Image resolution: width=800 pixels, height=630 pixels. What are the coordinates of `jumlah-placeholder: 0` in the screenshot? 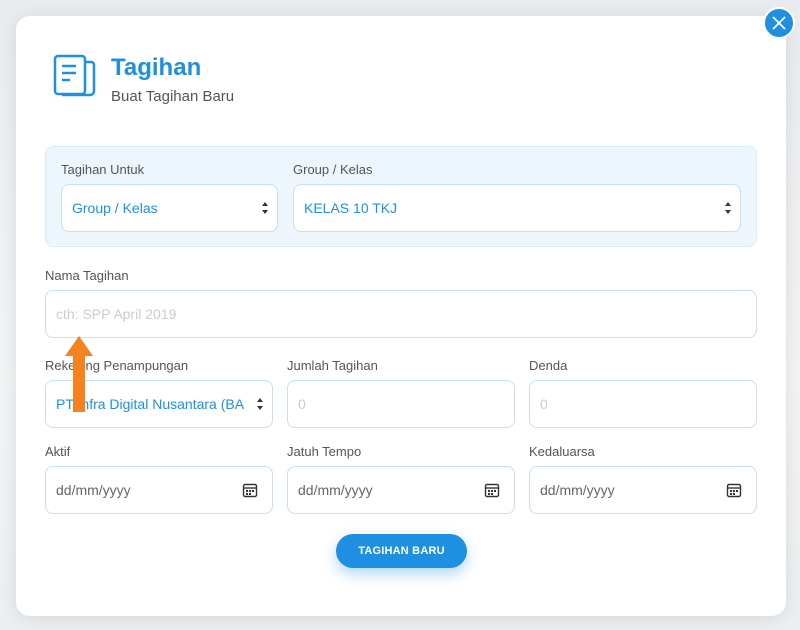 It's located at (302, 404).